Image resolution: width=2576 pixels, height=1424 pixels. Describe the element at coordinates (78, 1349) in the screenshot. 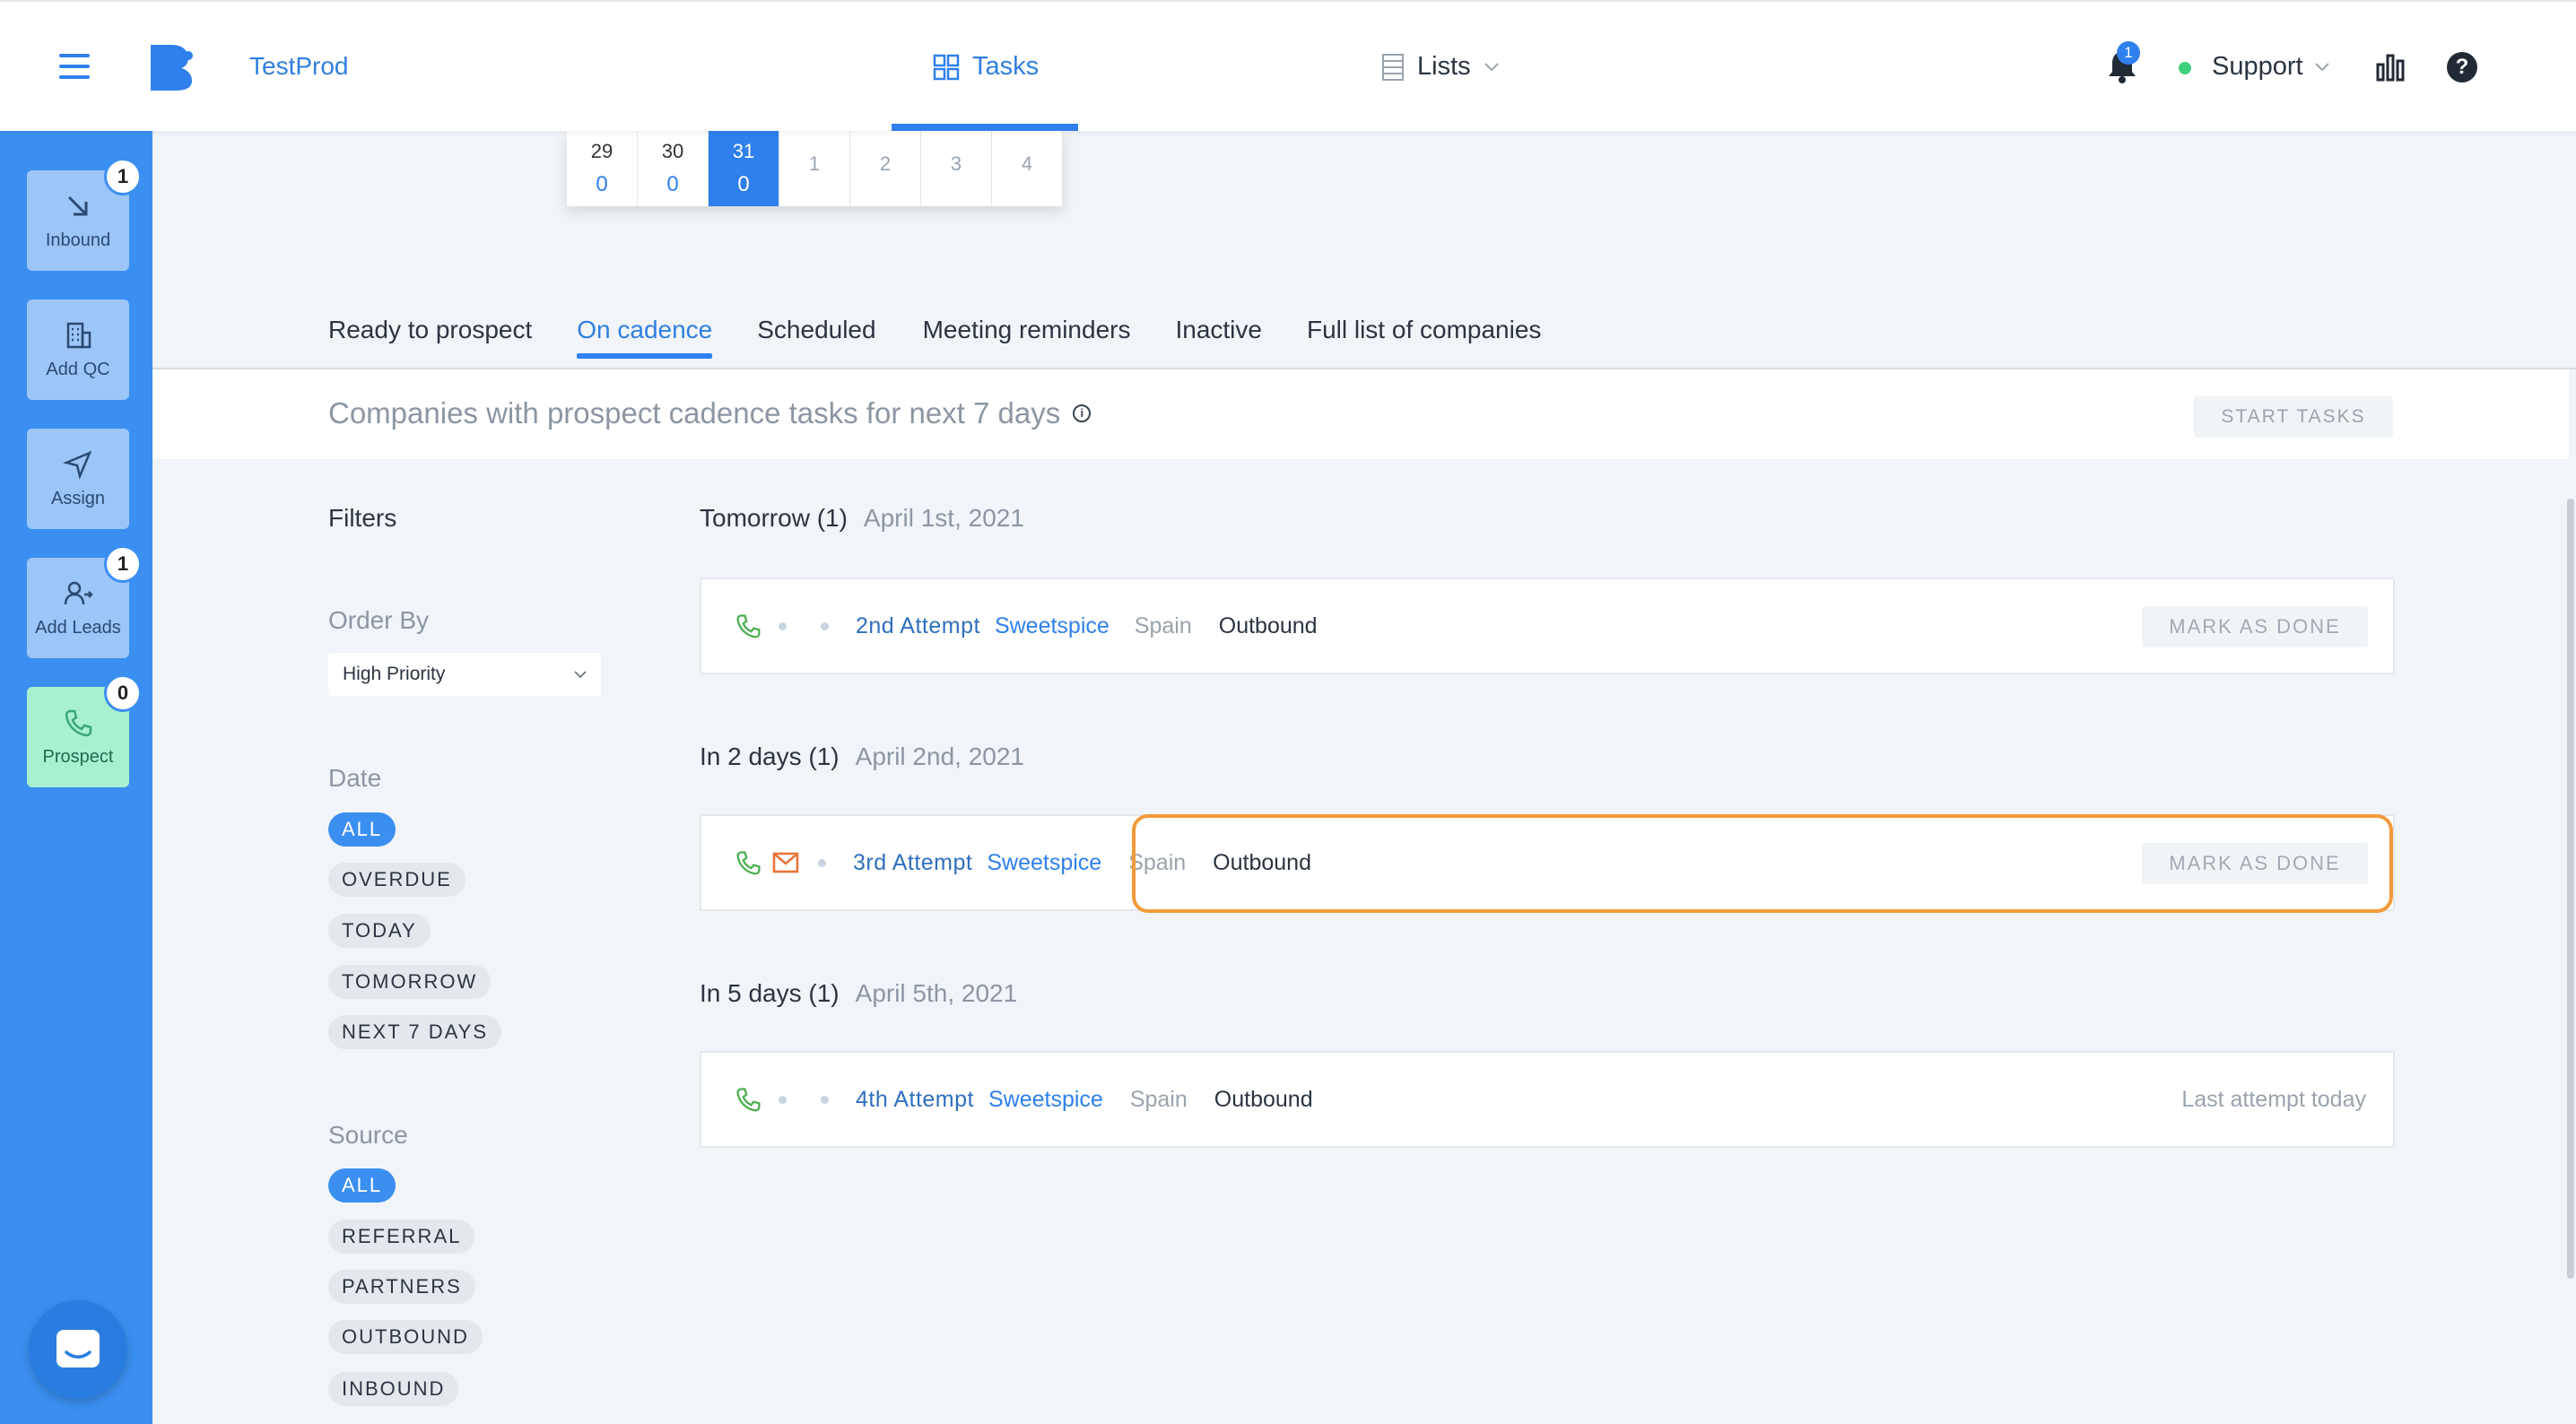

I see `chat-widget-button` at that location.